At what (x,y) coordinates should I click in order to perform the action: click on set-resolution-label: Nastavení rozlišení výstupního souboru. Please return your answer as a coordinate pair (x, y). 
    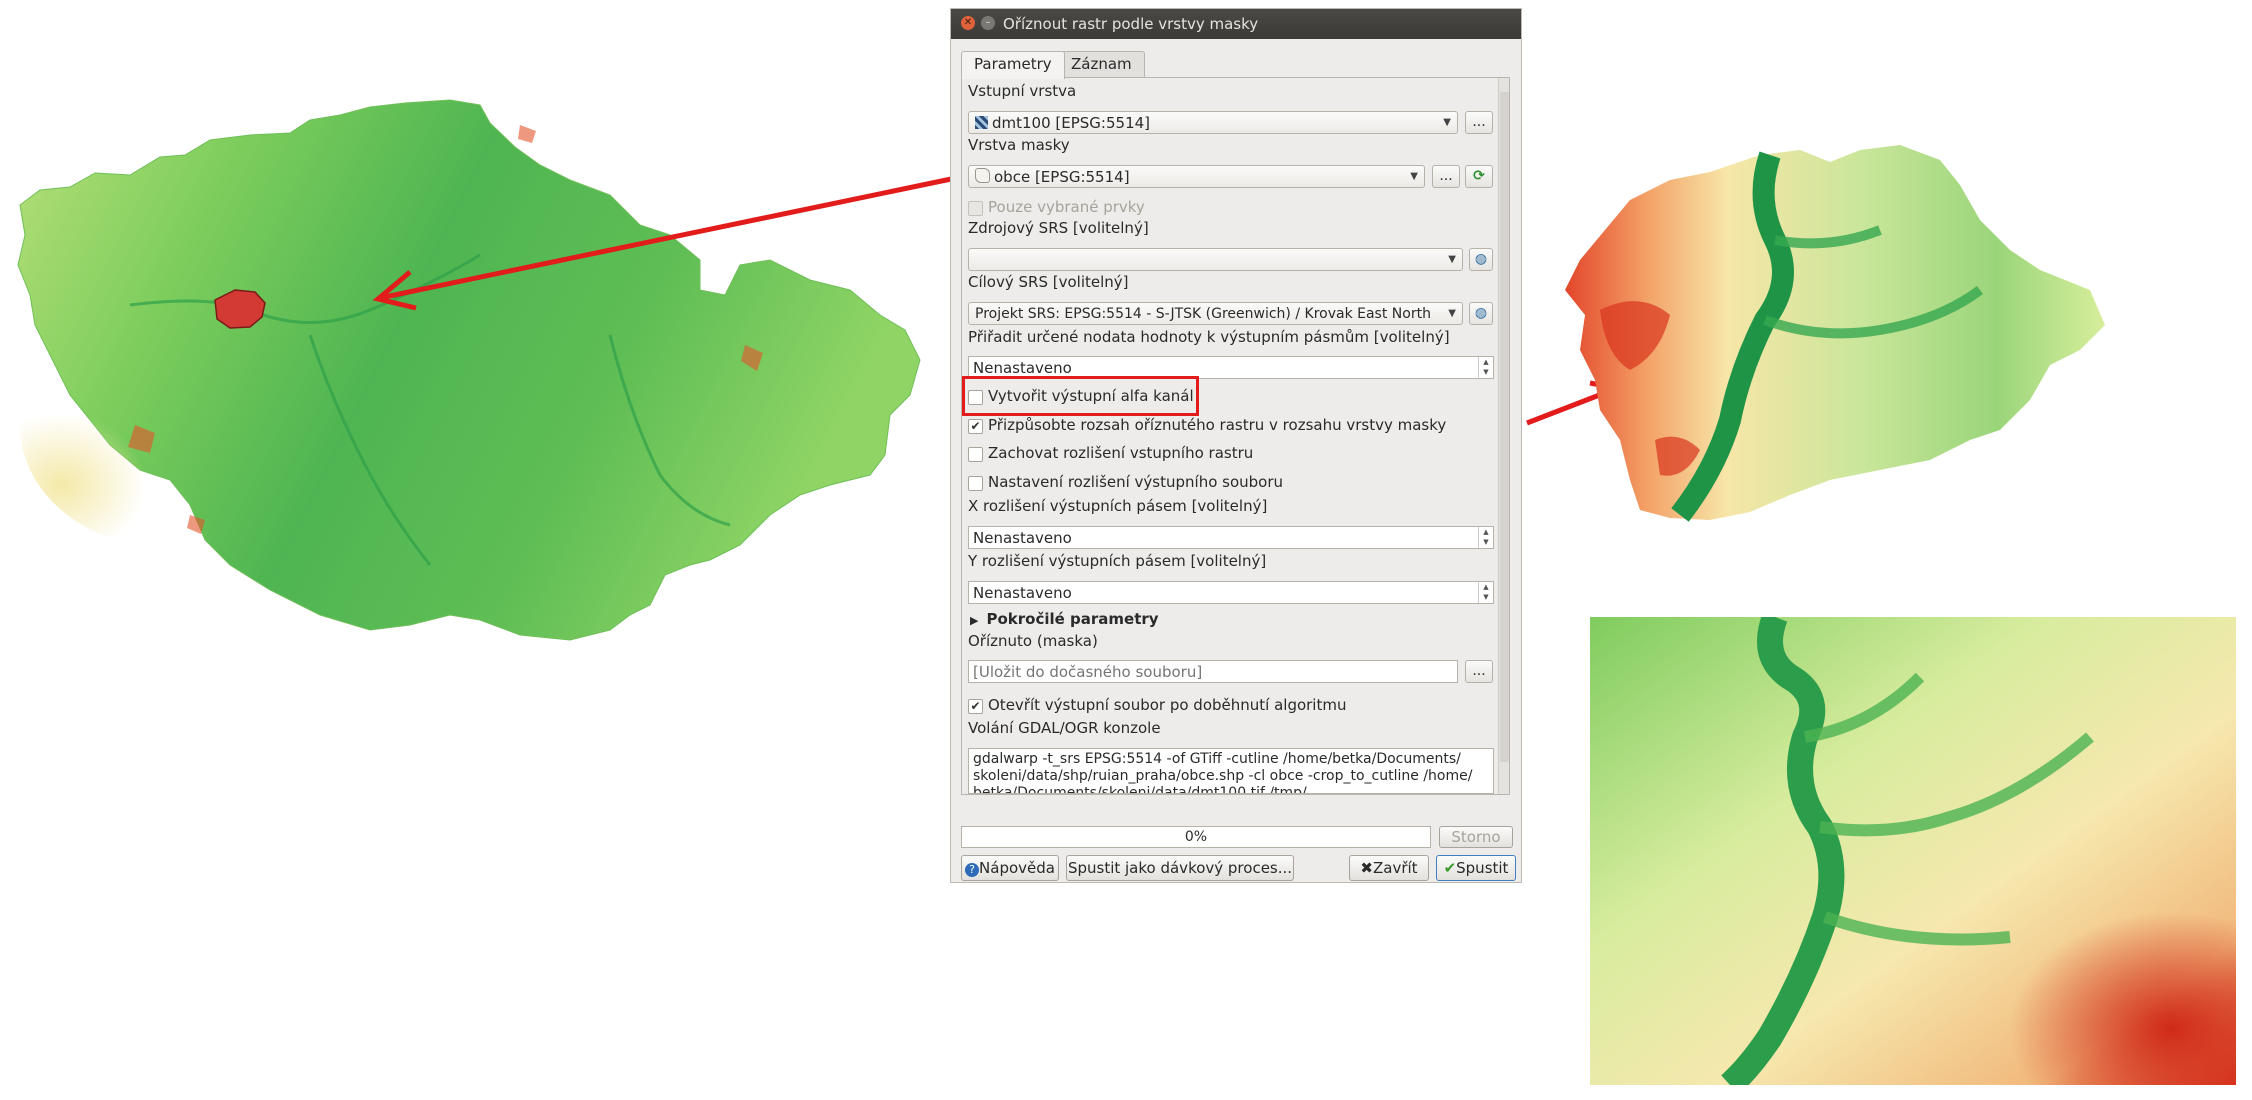
    Looking at the image, I should click on (1136, 482).